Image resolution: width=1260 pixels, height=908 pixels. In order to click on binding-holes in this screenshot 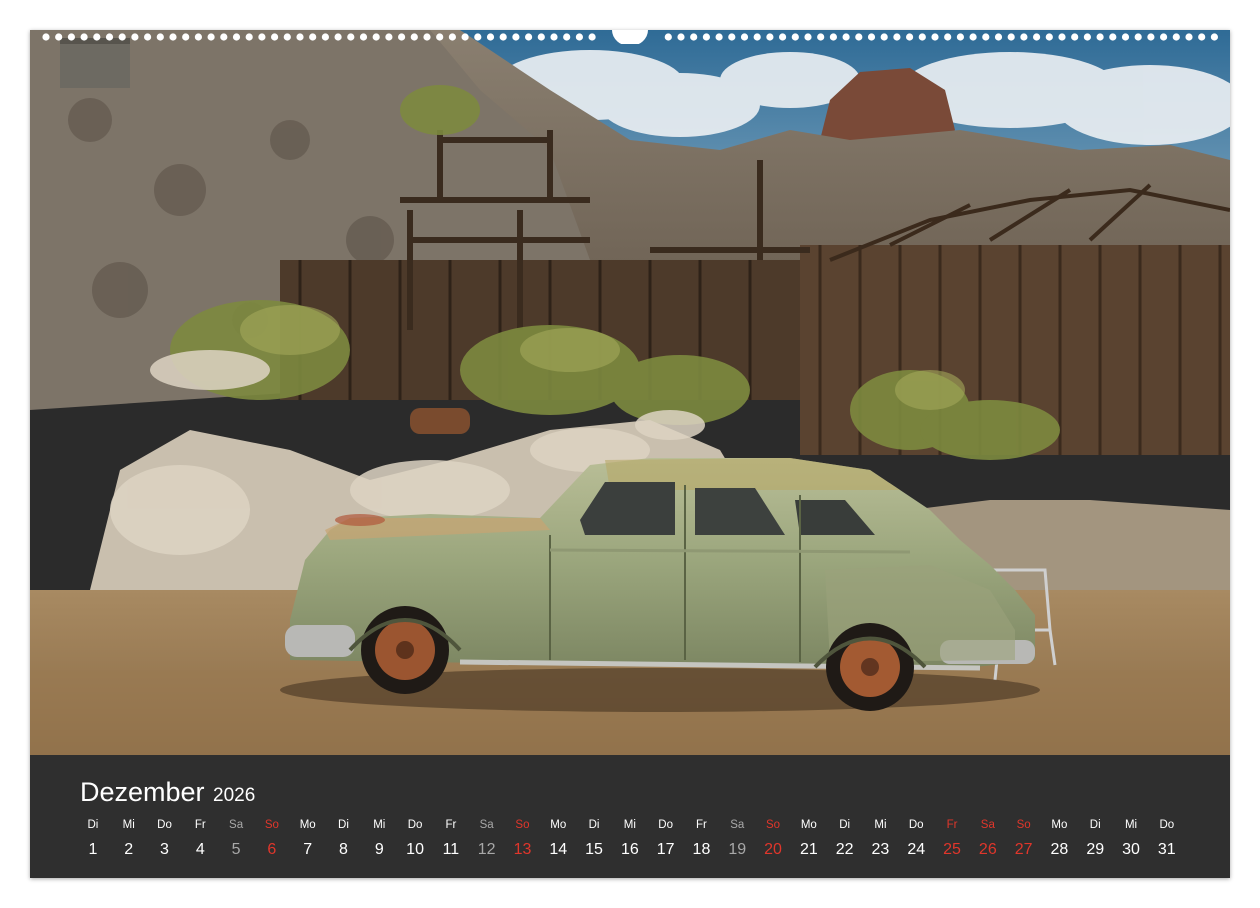, I will do `click(630, 37)`.